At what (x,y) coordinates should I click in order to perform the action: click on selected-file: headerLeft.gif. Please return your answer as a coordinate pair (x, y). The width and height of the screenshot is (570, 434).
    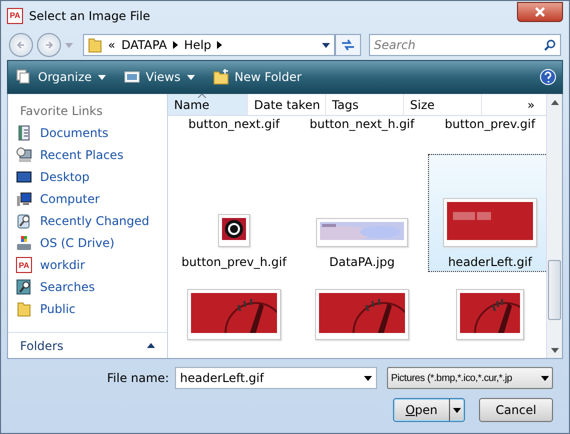
    Looking at the image, I should click on (487, 213).